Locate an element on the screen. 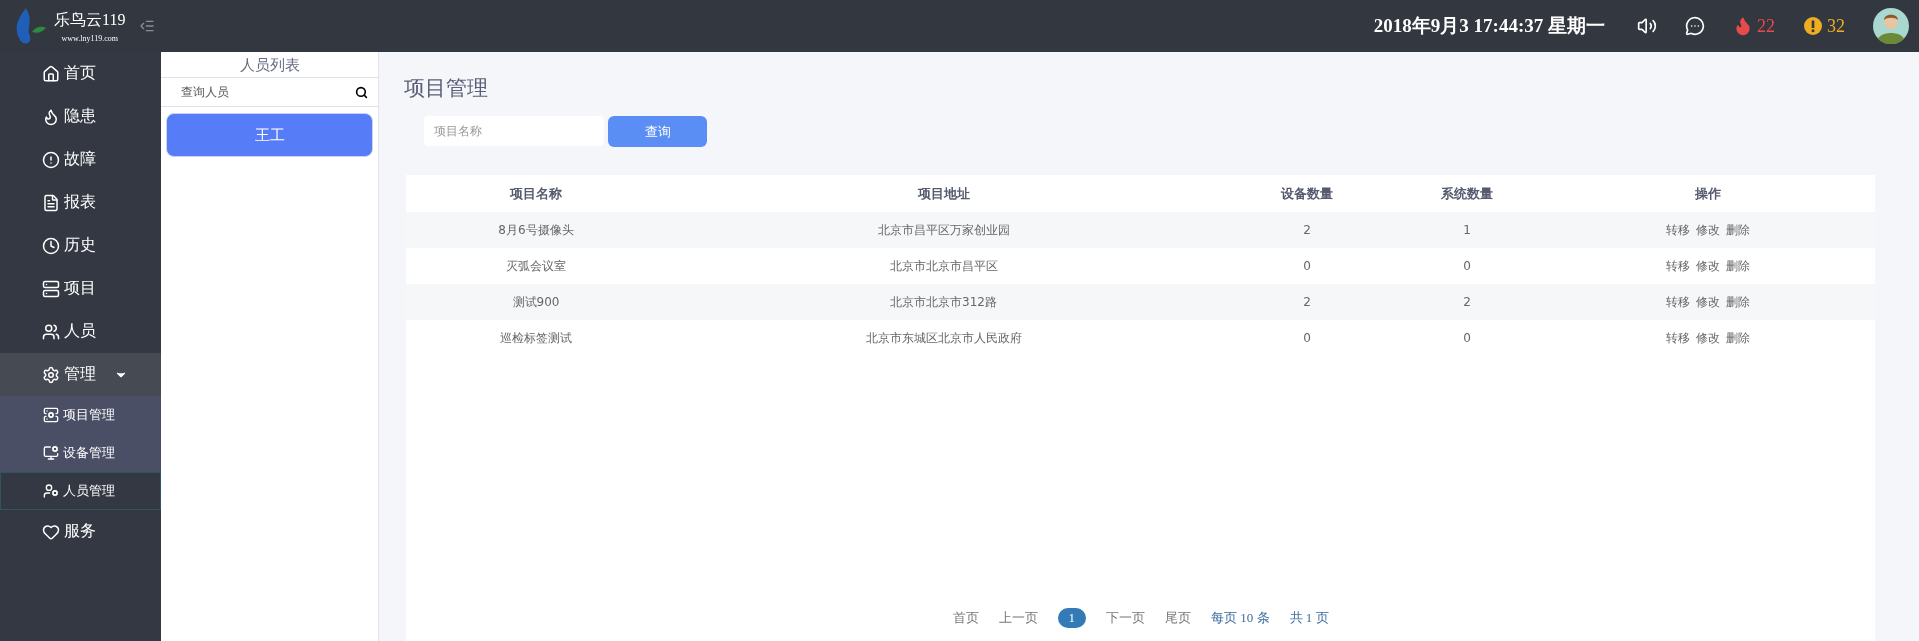 This screenshot has height=641, width=1919. nav-item: 故障 is located at coordinates (80, 159).